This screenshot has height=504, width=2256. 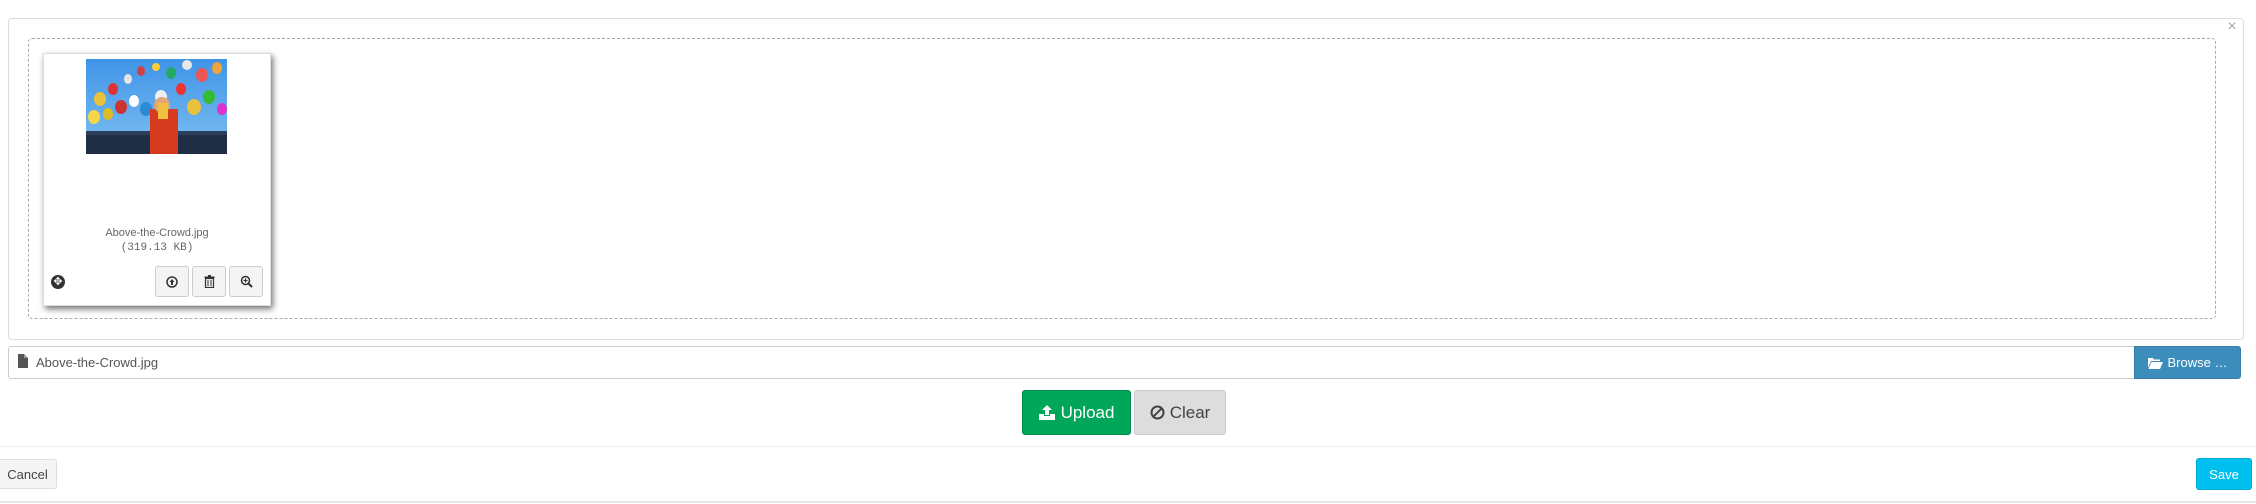 I want to click on upload-button: Upload, so click(x=1076, y=412).